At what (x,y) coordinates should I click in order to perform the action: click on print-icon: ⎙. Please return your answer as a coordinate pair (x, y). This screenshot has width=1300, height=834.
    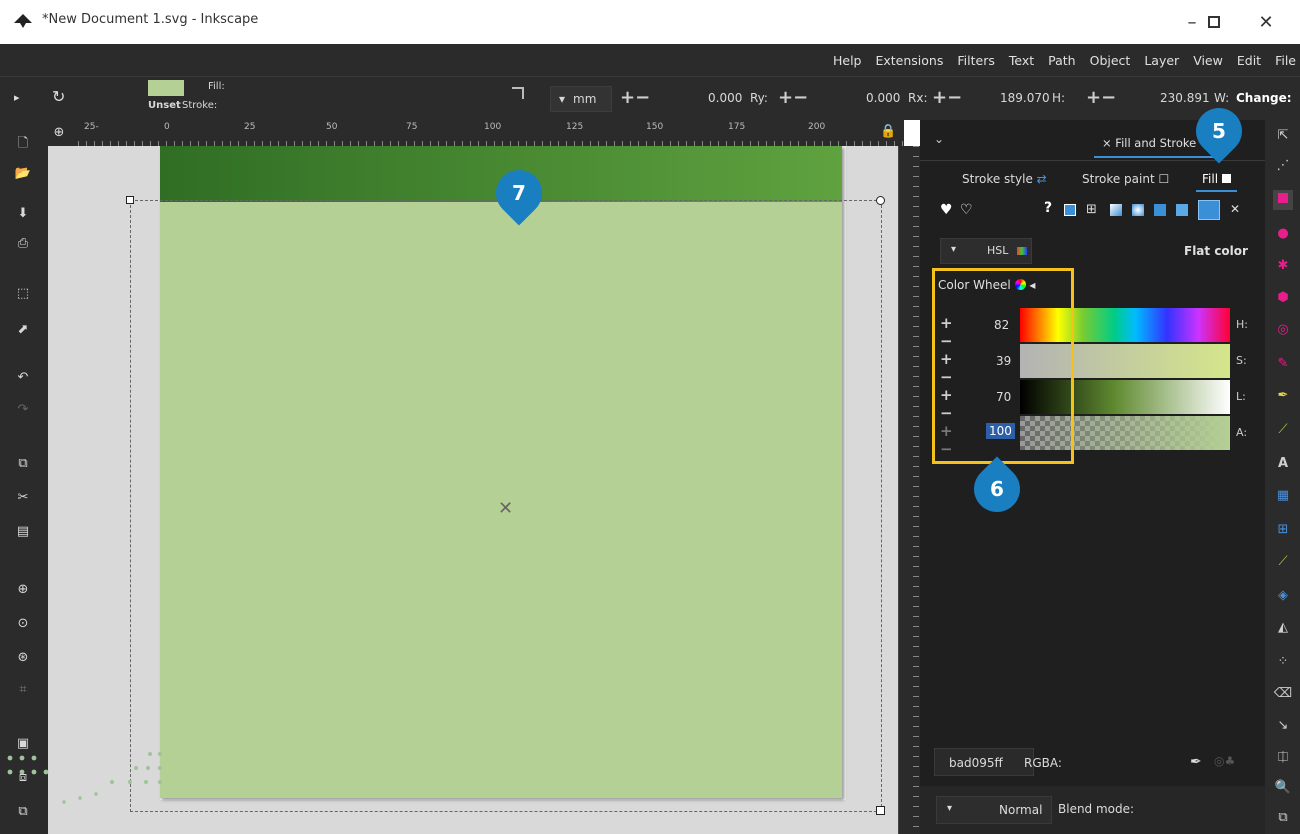
    Looking at the image, I should click on (23, 244).